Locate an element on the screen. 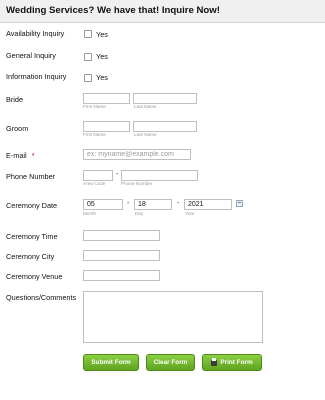 This screenshot has width=325, height=400. date-day-input is located at coordinates (153, 204).